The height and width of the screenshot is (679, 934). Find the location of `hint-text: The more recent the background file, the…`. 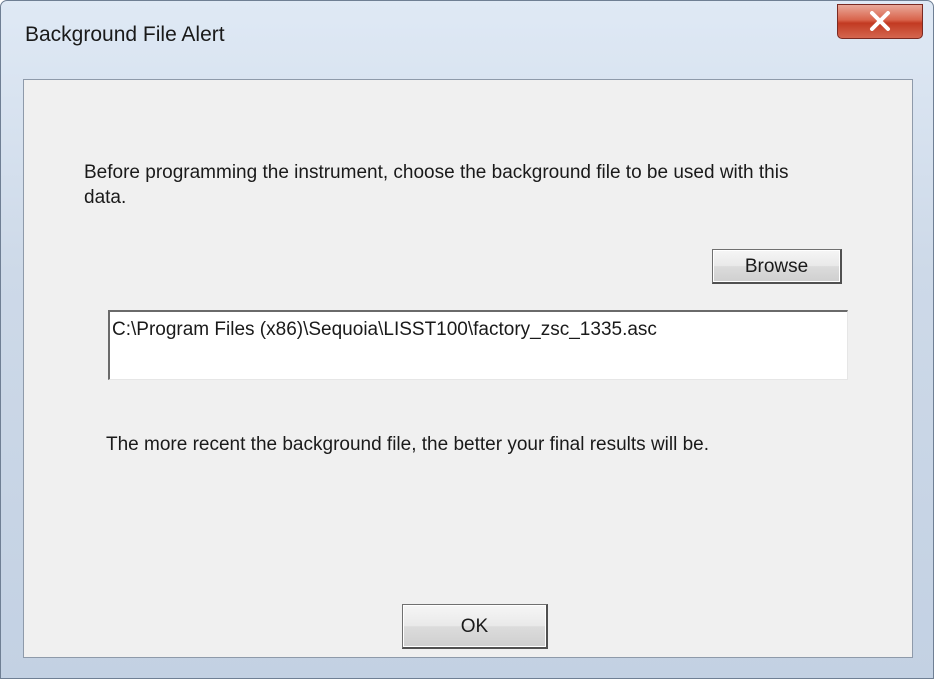

hint-text: The more recent the background file, the… is located at coordinates (408, 444).